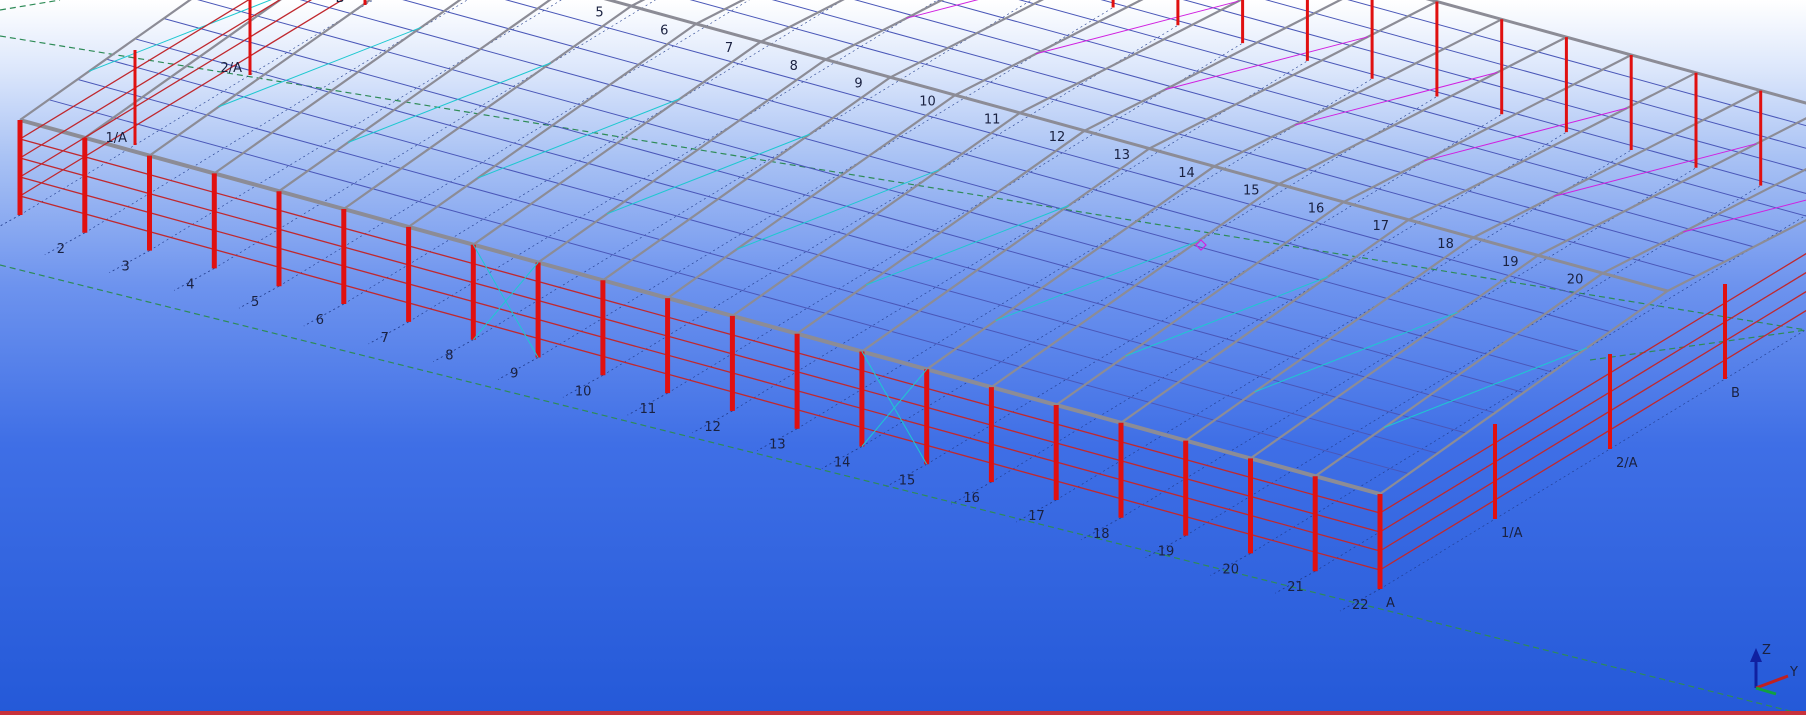 The height and width of the screenshot is (715, 1806). I want to click on grid-label-left: 2/A, so click(232, 68).